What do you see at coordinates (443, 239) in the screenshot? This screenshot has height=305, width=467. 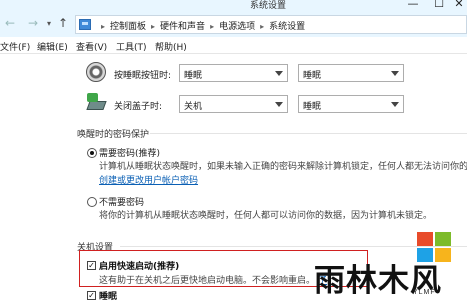 I see `logo-green-quadrant` at bounding box center [443, 239].